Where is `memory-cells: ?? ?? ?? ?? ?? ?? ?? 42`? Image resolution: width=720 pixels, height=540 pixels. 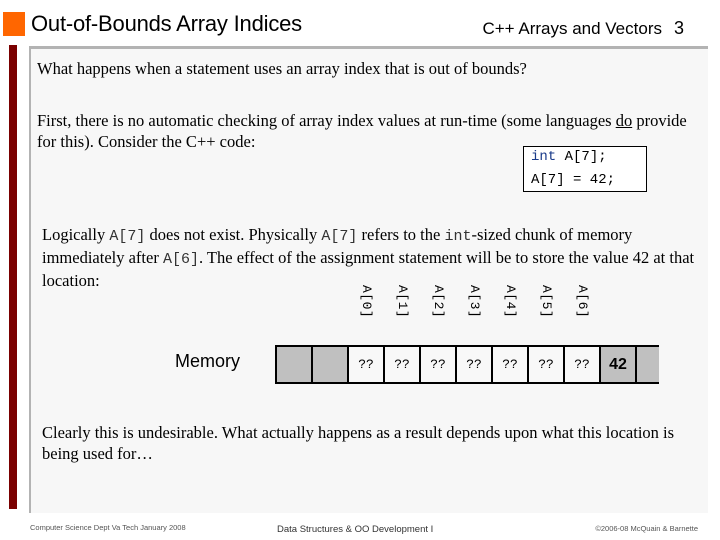 memory-cells: ?? ?? ?? ?? ?? ?? ?? 42 is located at coordinates (467, 364).